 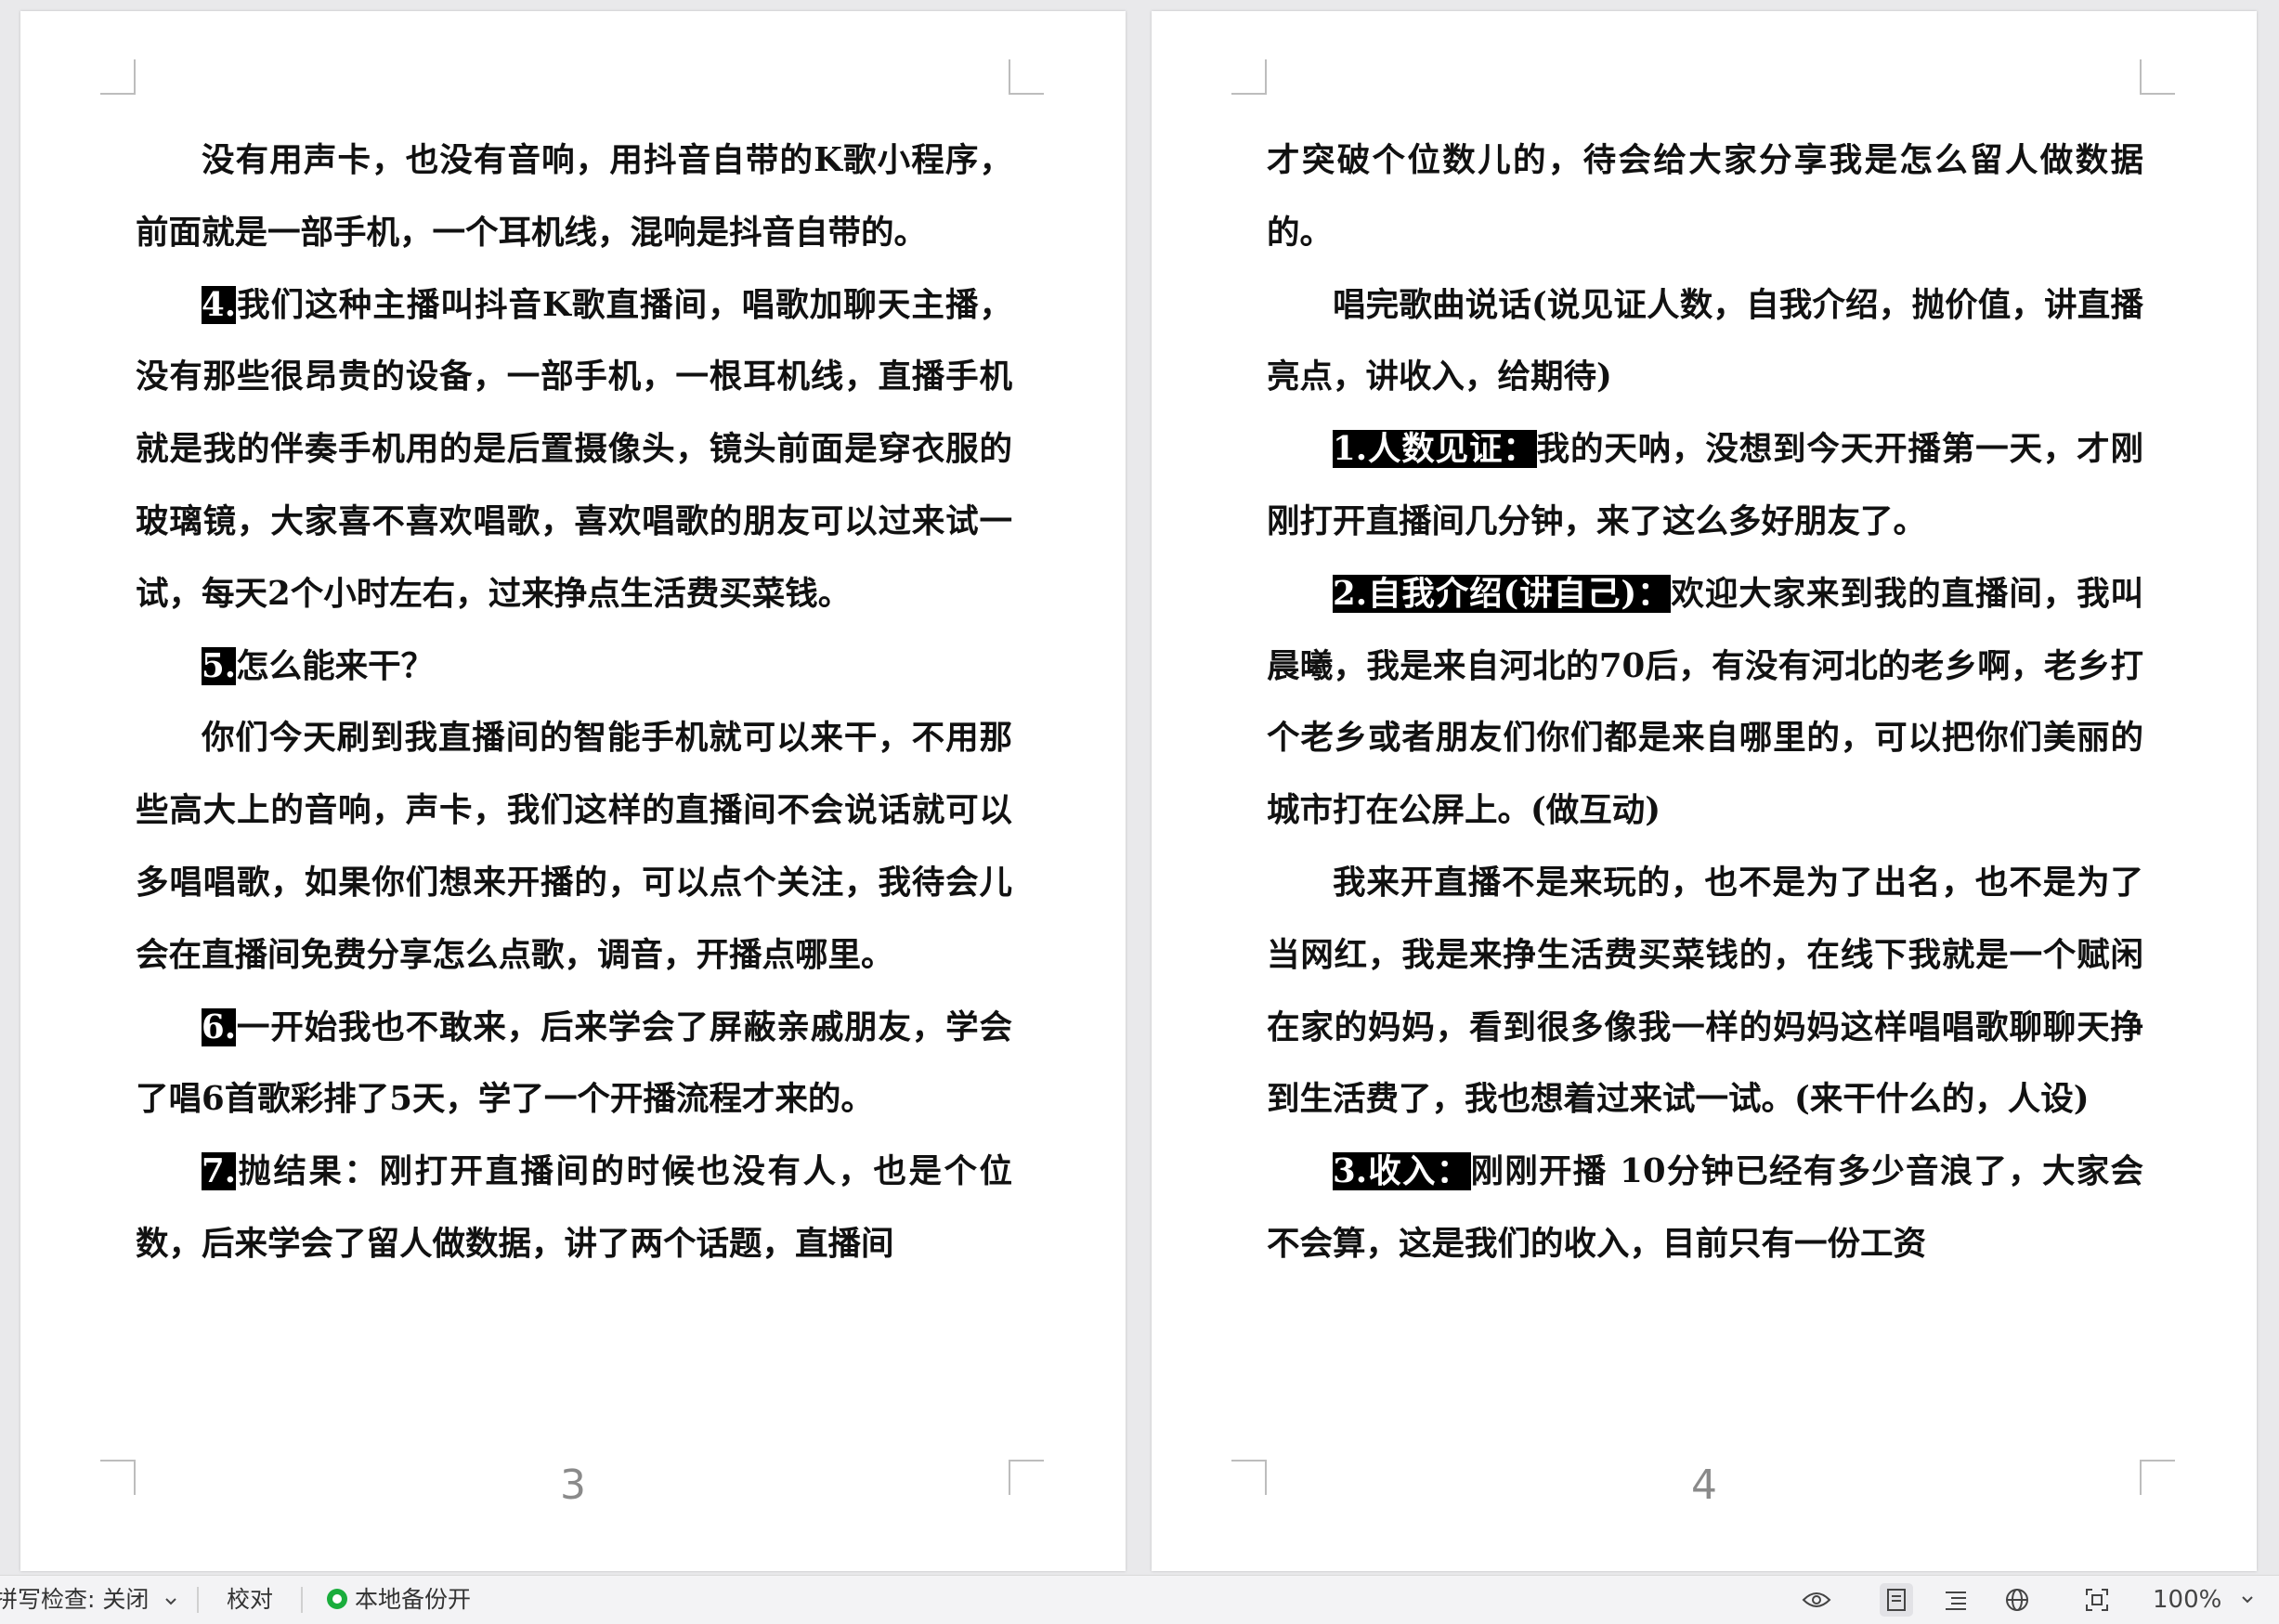 I want to click on highlighted-label: 6., so click(x=219, y=1026).